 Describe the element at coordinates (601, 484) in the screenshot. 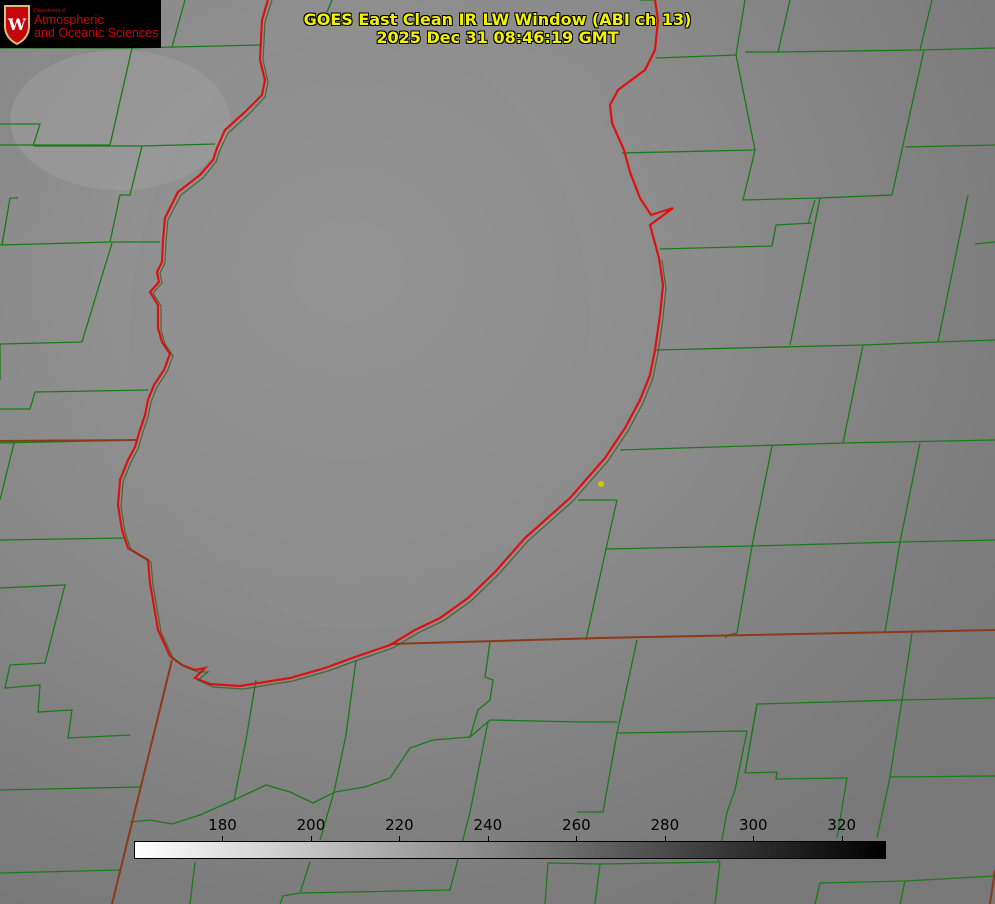

I see `location-marker` at that location.